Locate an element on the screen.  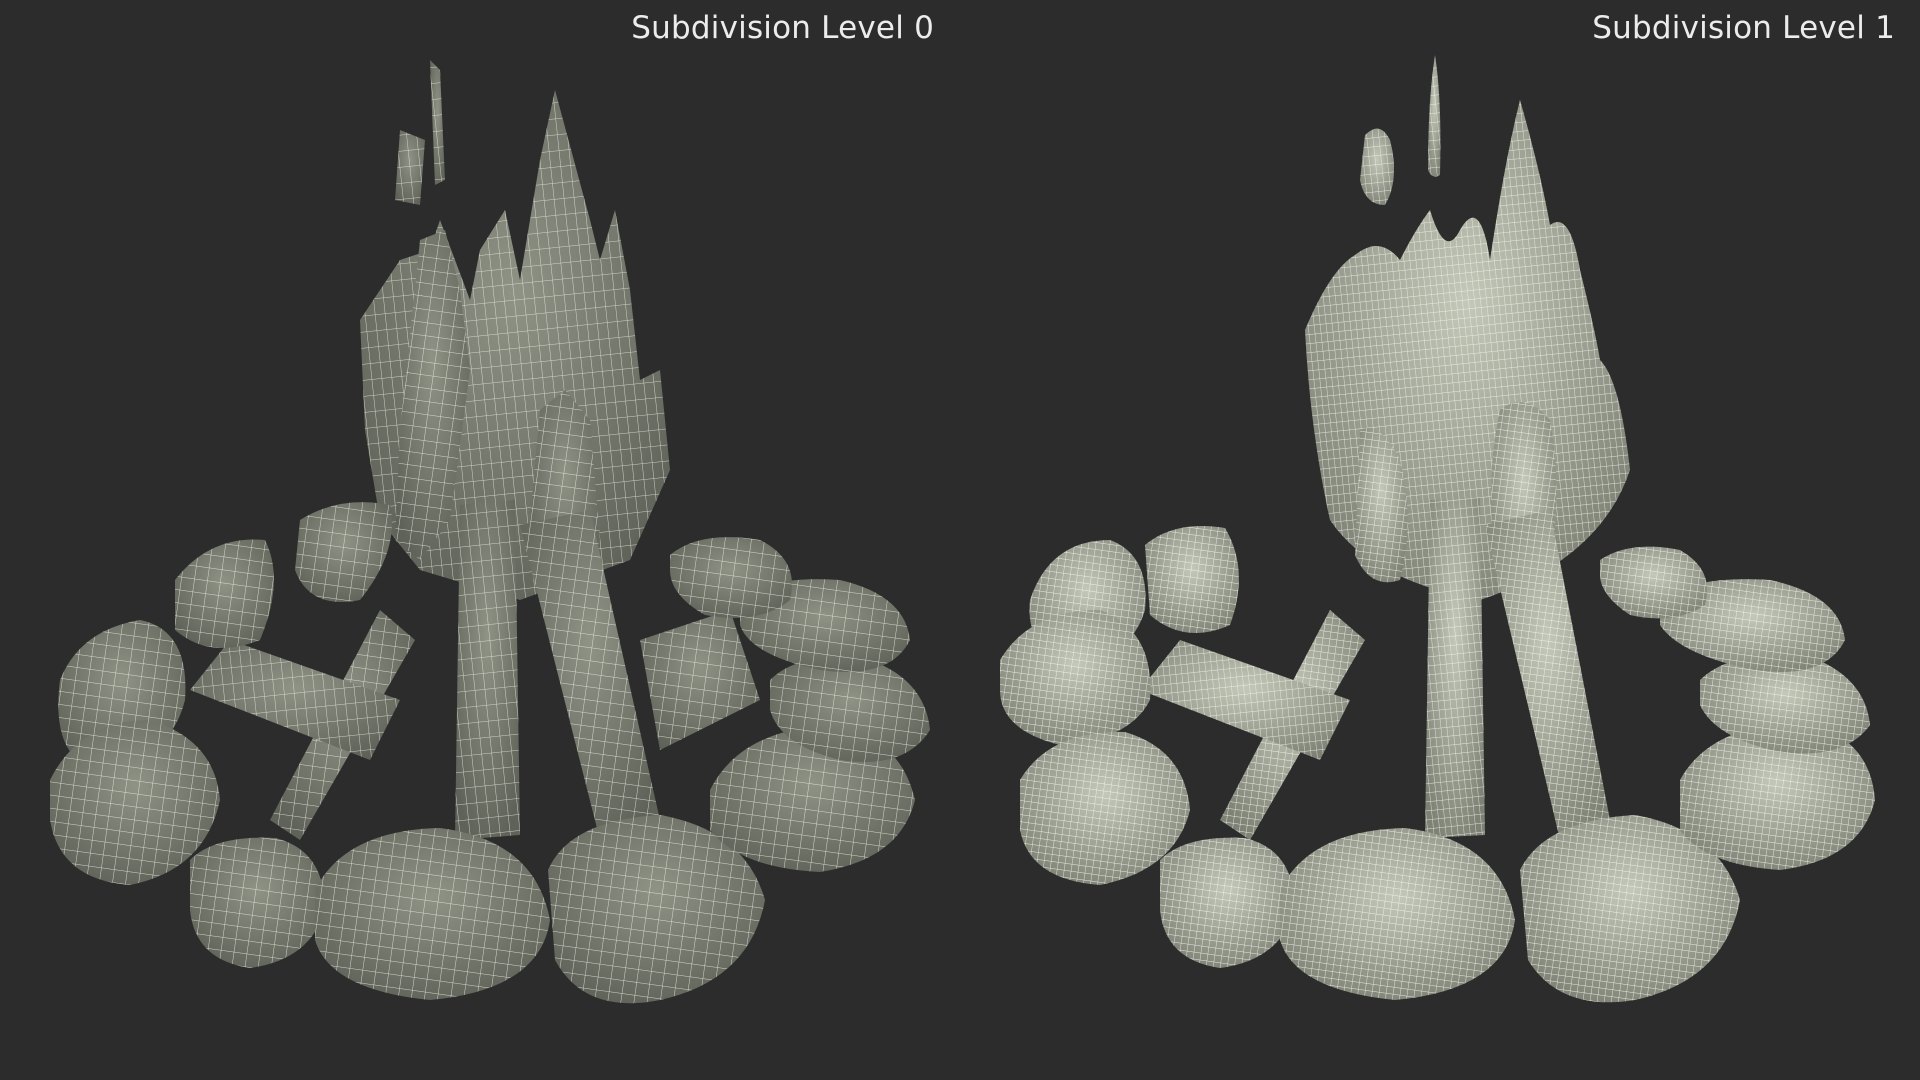
log-group is located at coordinates (475, 670).